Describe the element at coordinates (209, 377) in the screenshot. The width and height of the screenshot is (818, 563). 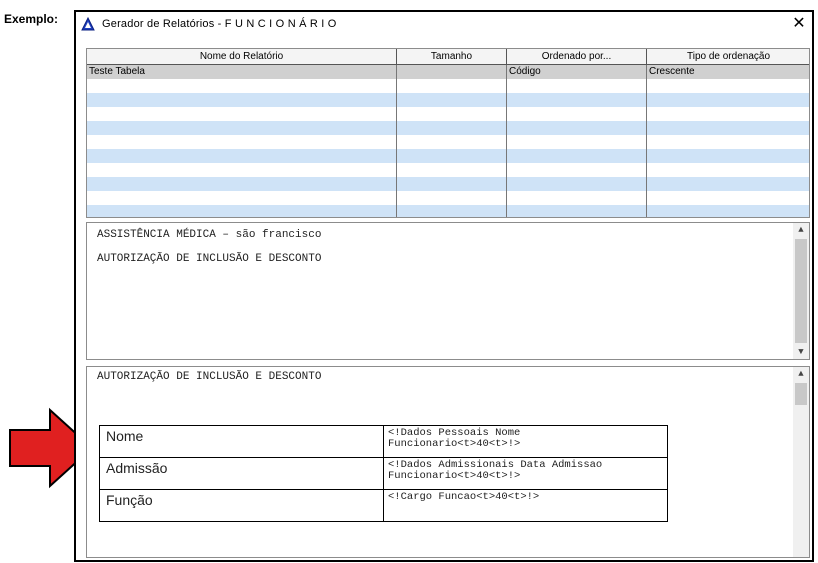
I see `body-heading: AUTORIZAÇÃO DE INCLUSÃO E DESCONTO` at that location.